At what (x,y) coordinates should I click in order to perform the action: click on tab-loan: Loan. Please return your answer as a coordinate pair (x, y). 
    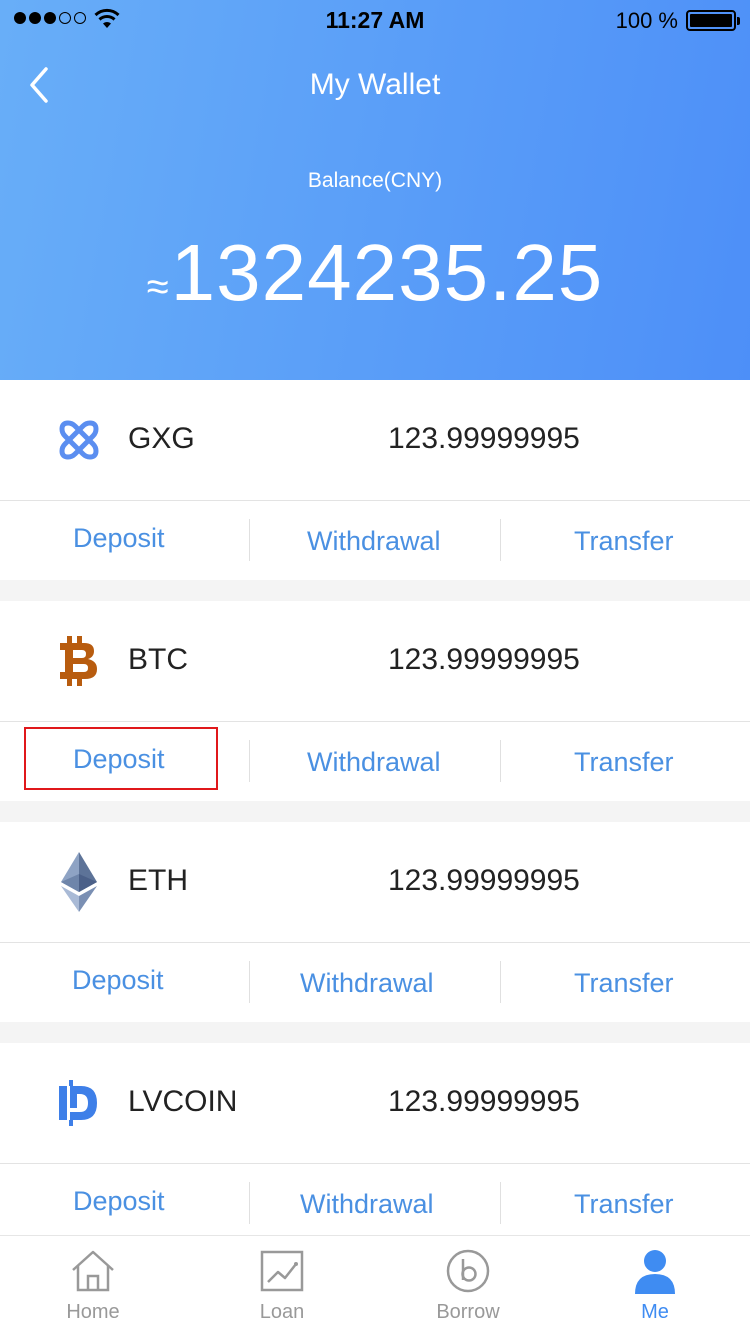
    Looking at the image, I should click on (282, 1285).